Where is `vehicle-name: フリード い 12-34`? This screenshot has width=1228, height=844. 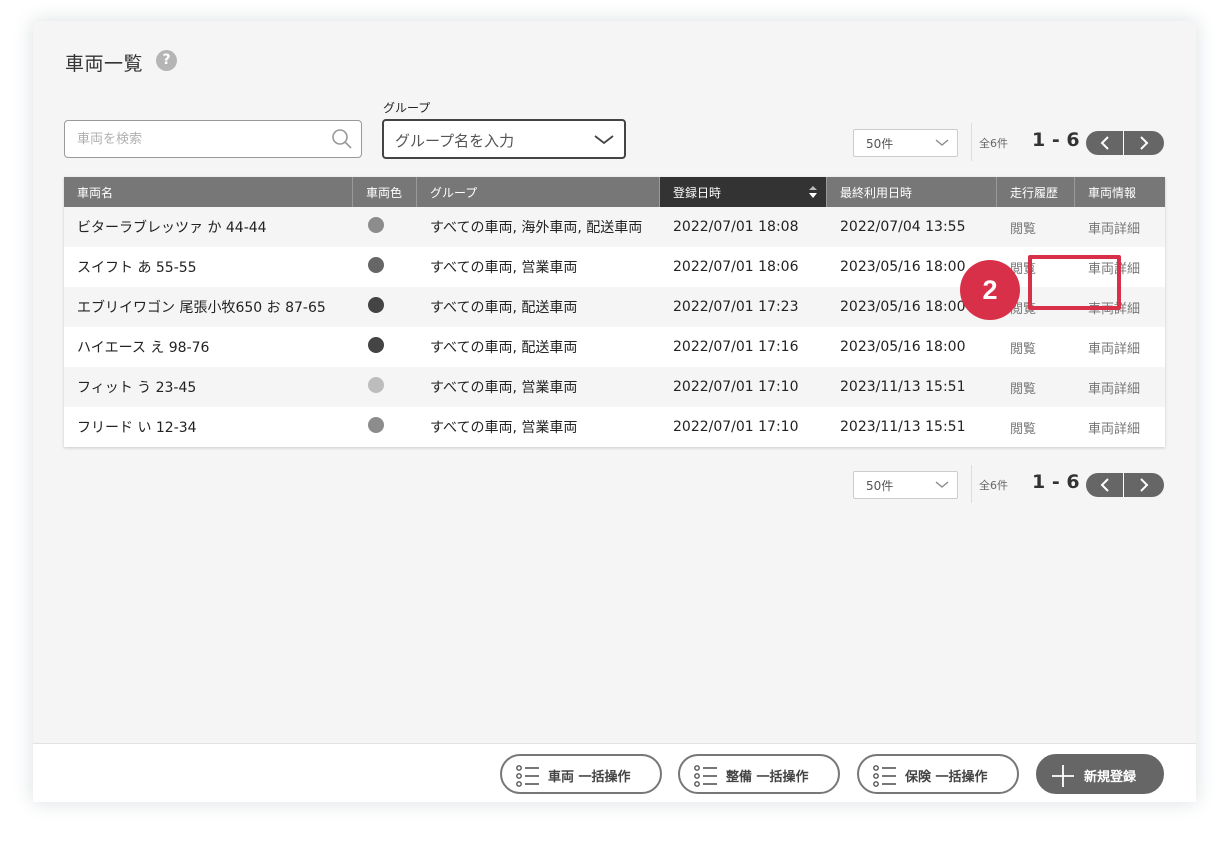 vehicle-name: フリード い 12-34 is located at coordinates (137, 428).